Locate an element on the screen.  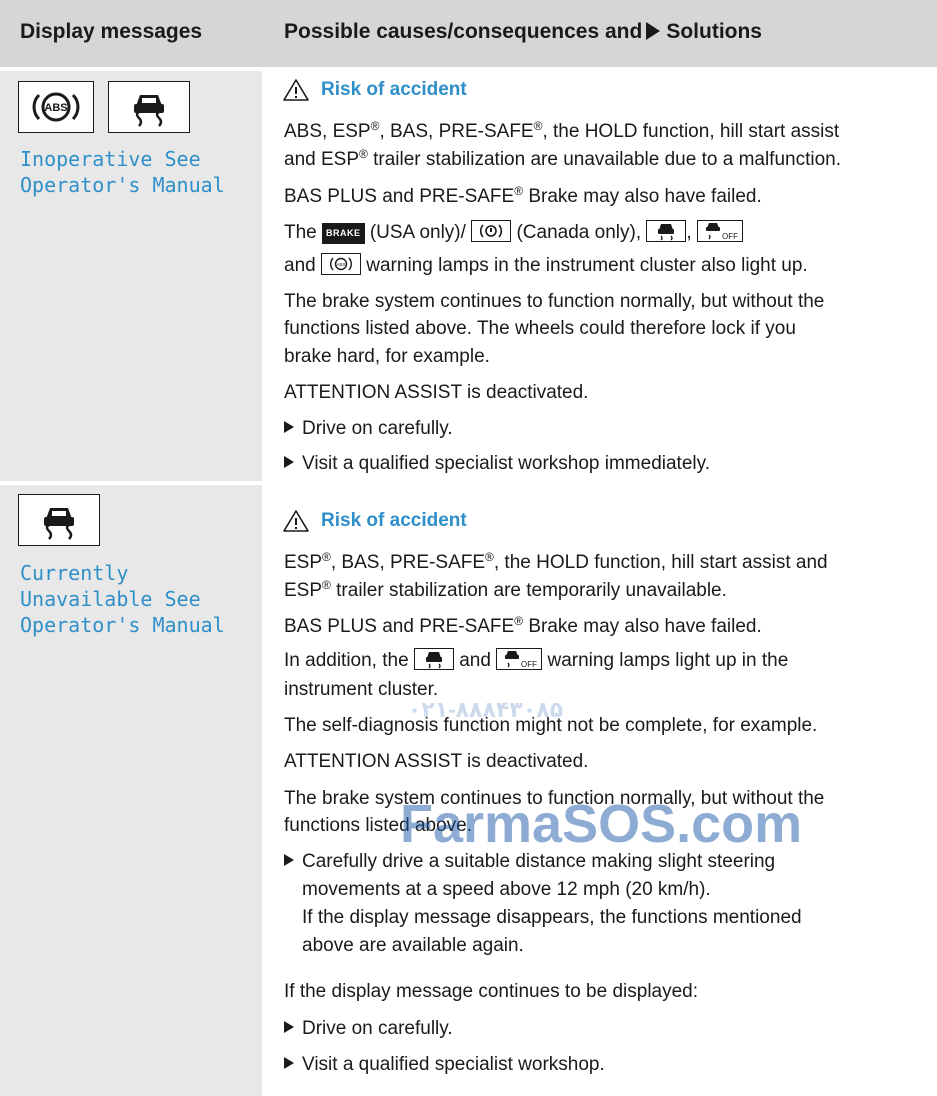
header-display-messages: Display messages is located at coordinates (111, 31).